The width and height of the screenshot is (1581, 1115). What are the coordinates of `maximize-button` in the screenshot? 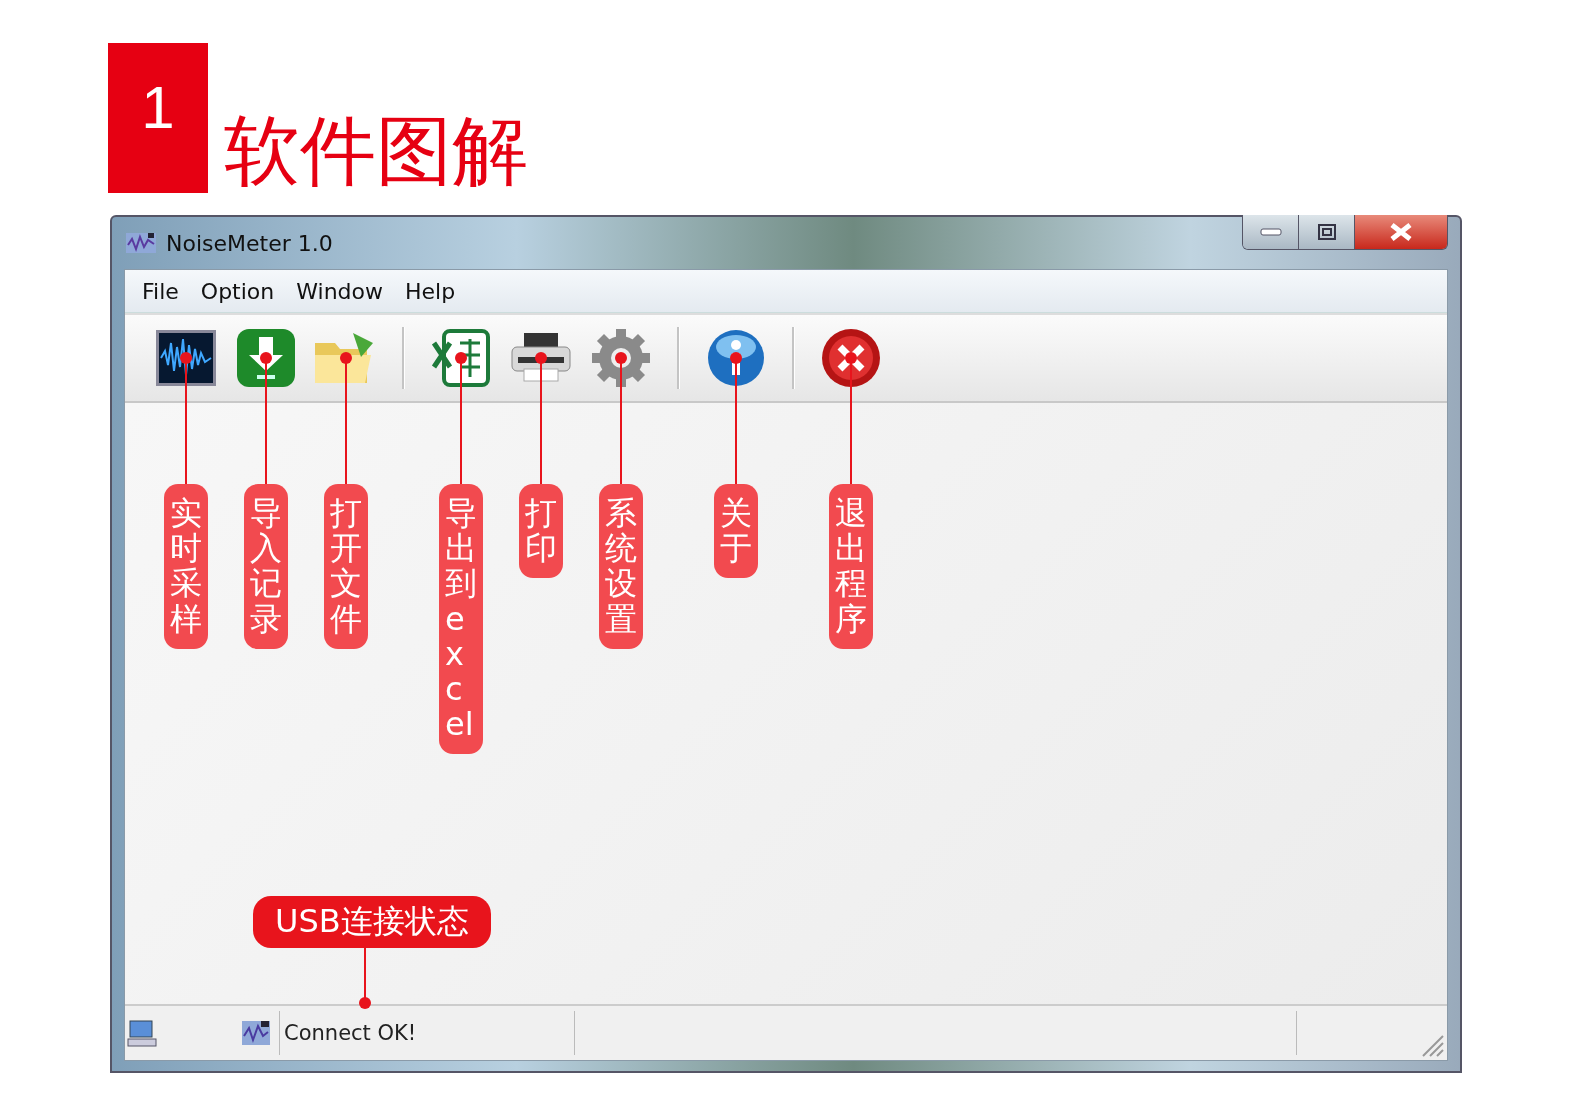 It's located at (1327, 232).